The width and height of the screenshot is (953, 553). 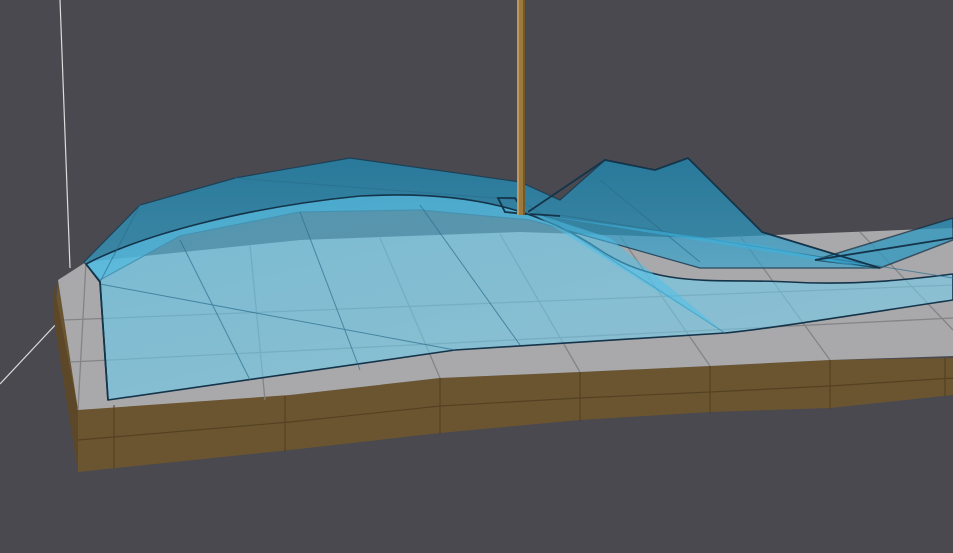 I want to click on diagonal-axis-line, so click(x=29, y=353).